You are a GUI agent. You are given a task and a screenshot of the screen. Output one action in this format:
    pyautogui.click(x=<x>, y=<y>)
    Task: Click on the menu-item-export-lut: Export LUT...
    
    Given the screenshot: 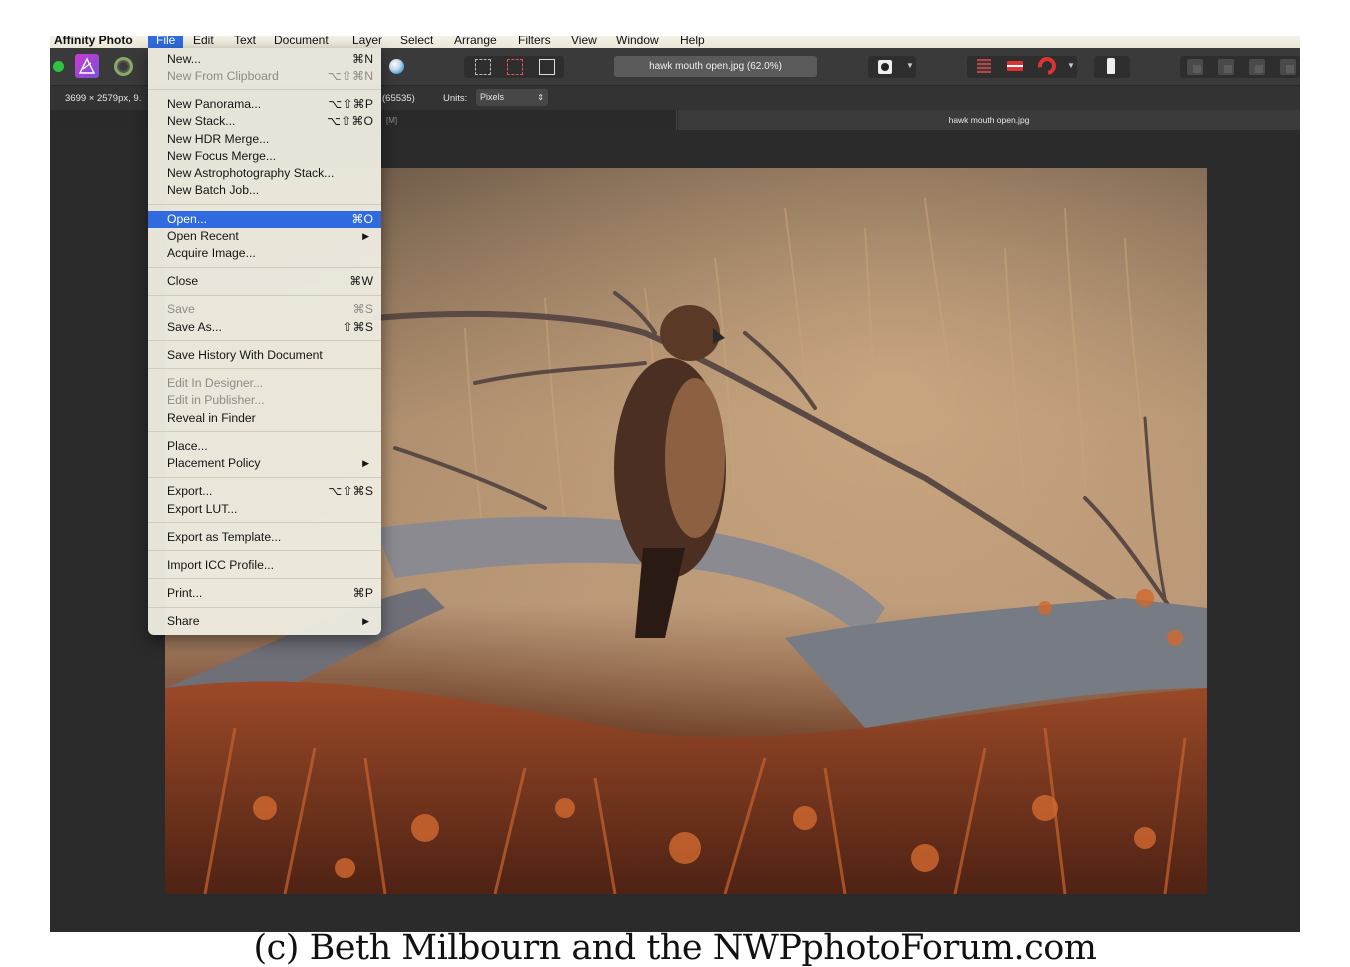 What is the action you would take?
    pyautogui.click(x=264, y=509)
    